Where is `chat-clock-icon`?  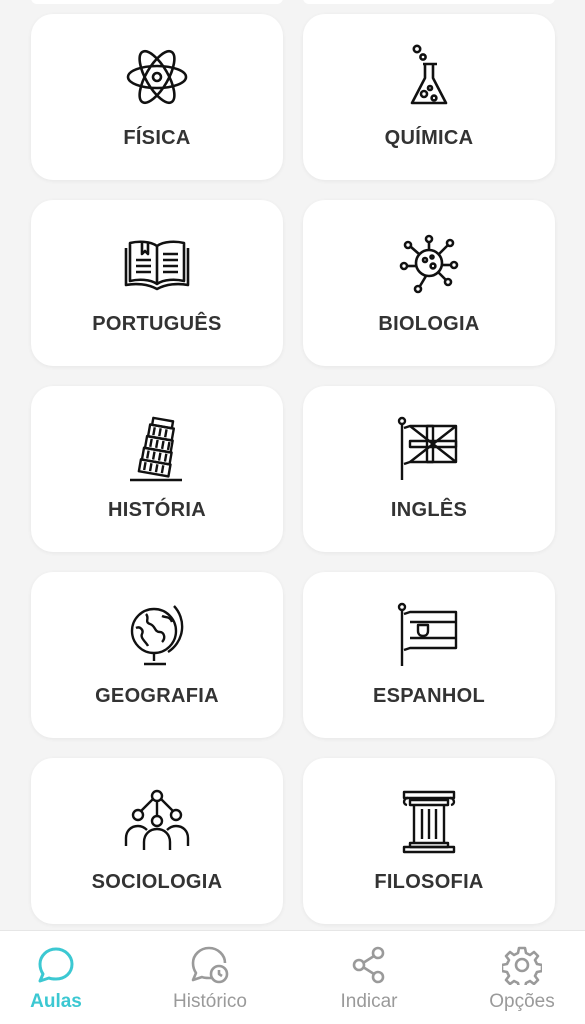 chat-clock-icon is located at coordinates (210, 965).